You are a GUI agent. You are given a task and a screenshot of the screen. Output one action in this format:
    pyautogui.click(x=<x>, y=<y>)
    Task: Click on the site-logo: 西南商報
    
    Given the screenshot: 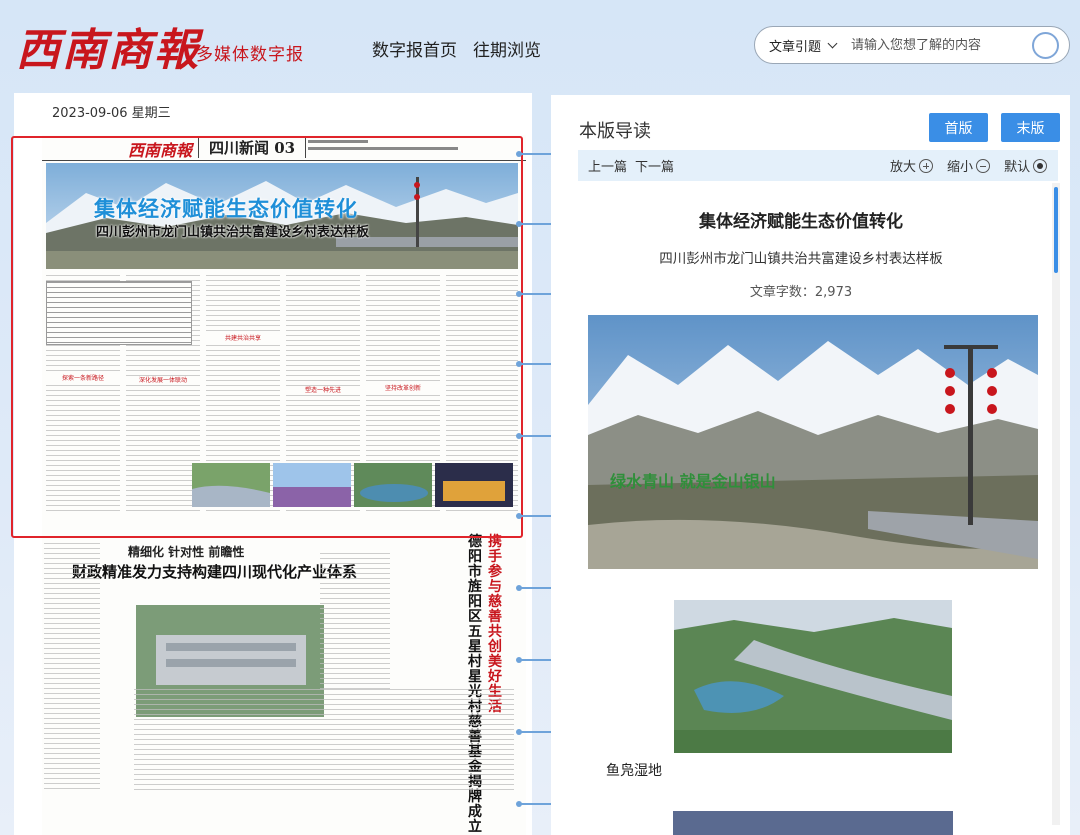 What is the action you would take?
    pyautogui.click(x=108, y=46)
    